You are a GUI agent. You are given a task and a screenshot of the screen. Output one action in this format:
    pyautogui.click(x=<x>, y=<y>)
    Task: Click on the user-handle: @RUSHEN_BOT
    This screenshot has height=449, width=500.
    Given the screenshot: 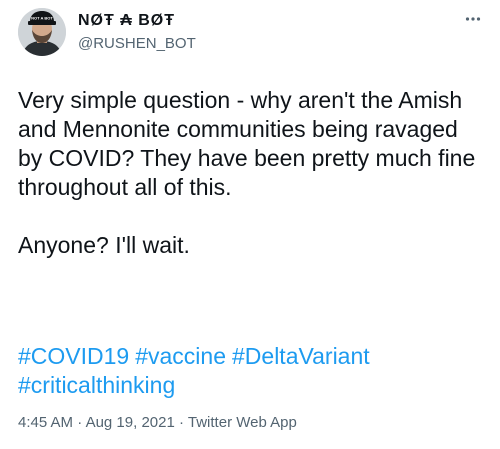 What is the action you would take?
    pyautogui.click(x=137, y=43)
    